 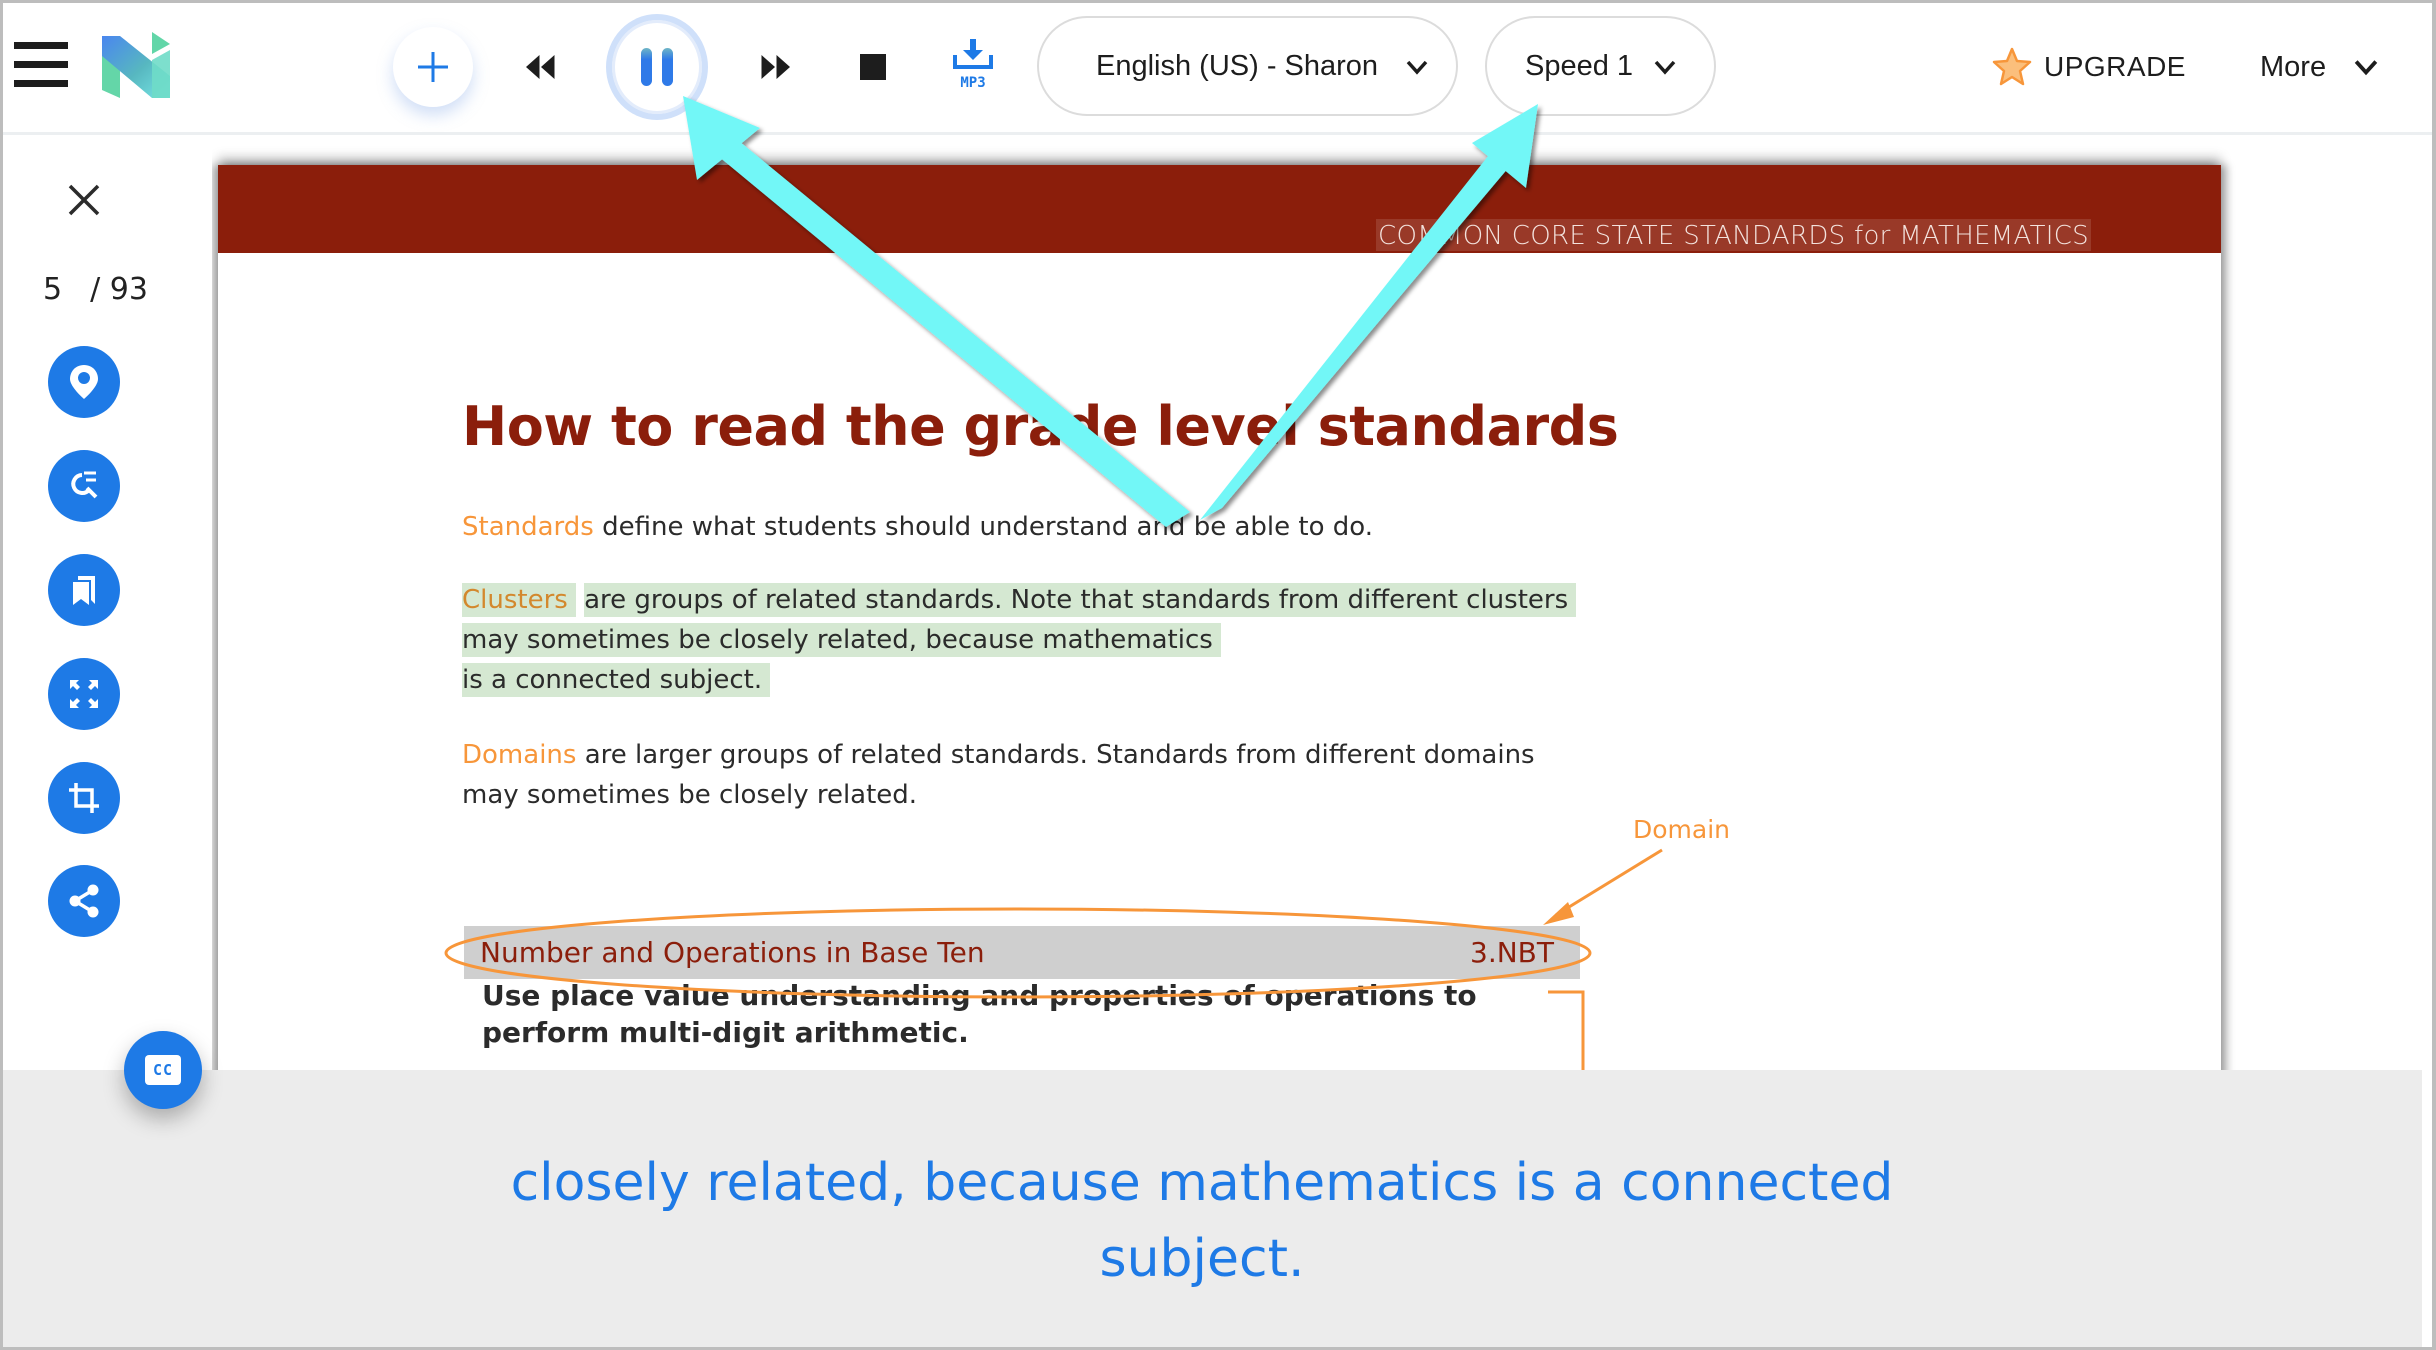 What do you see at coordinates (2012, 66) in the screenshot?
I see `star-icon` at bounding box center [2012, 66].